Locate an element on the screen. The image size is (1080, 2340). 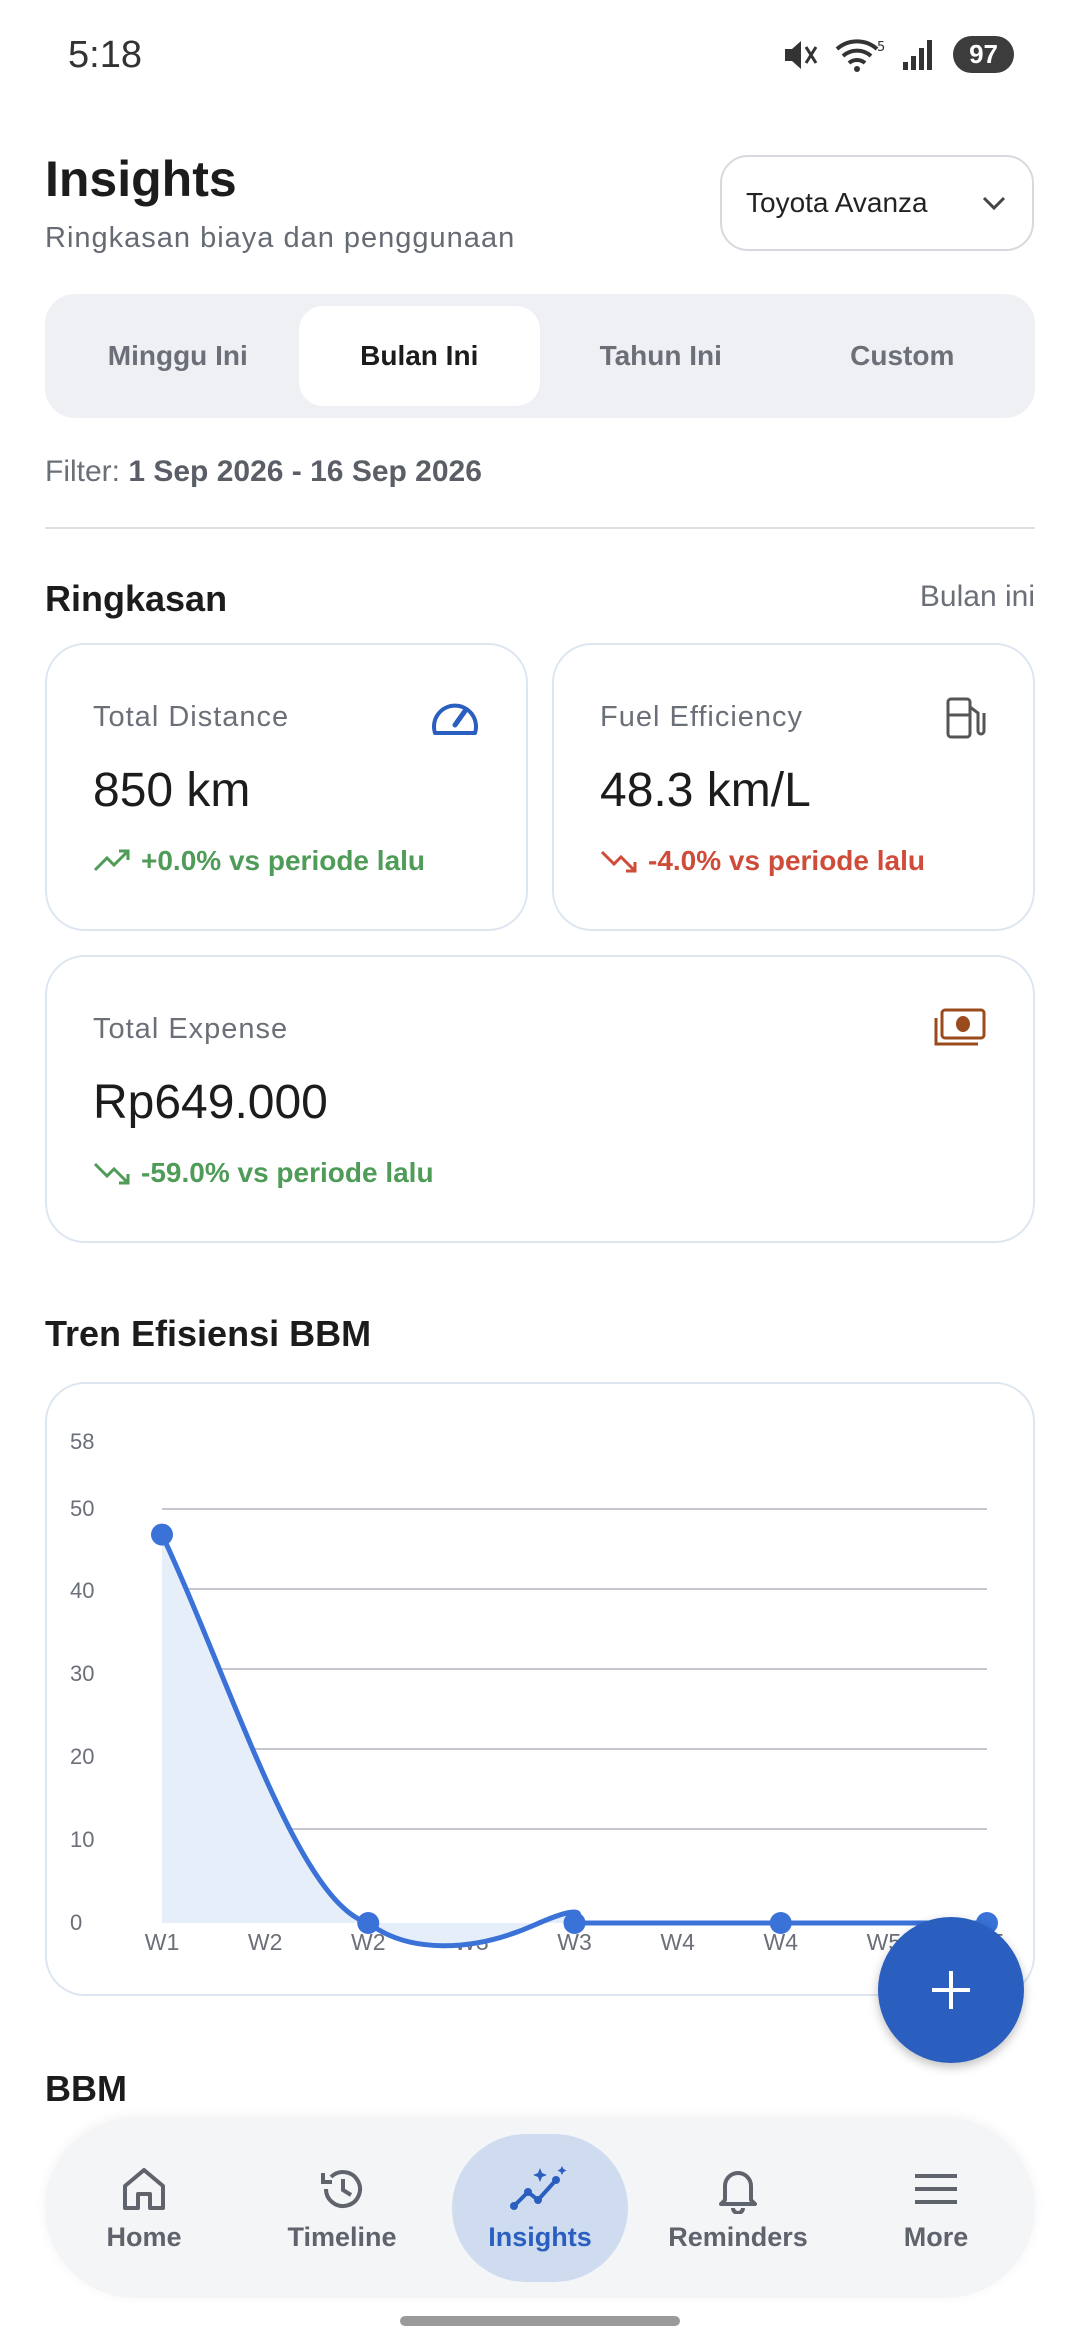
nav-reminders: Reminders is located at coordinates (738, 2208).